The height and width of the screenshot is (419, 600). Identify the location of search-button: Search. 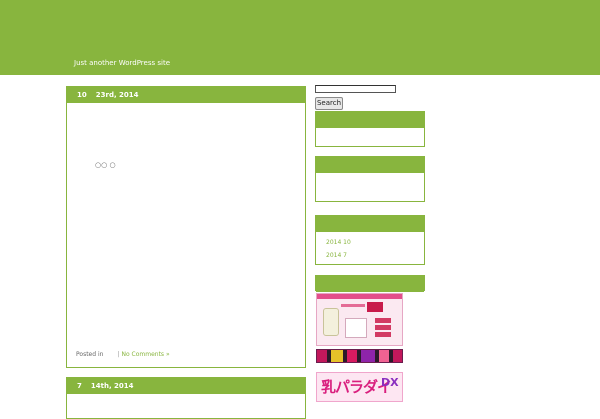
(329, 103).